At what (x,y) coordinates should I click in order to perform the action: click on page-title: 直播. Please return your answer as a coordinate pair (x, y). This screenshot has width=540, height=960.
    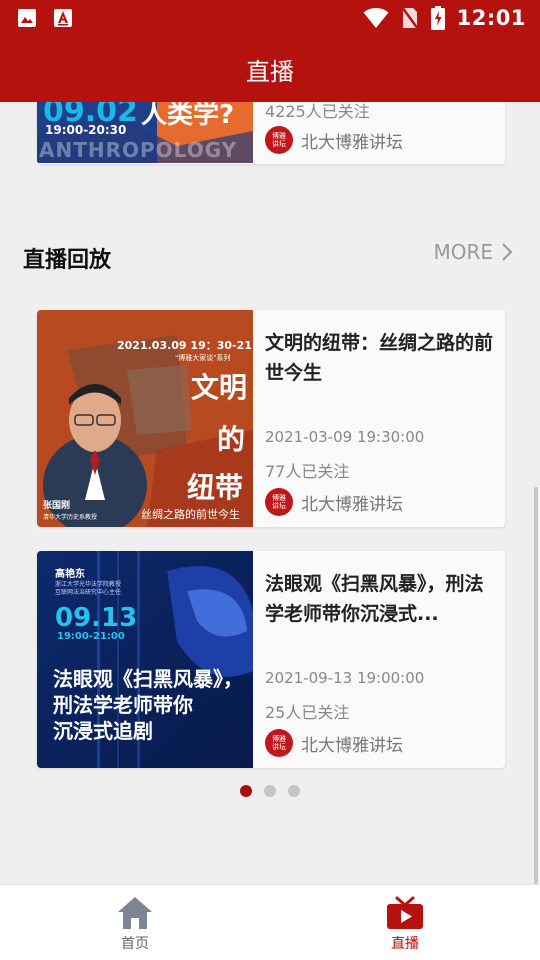
    Looking at the image, I should click on (270, 71).